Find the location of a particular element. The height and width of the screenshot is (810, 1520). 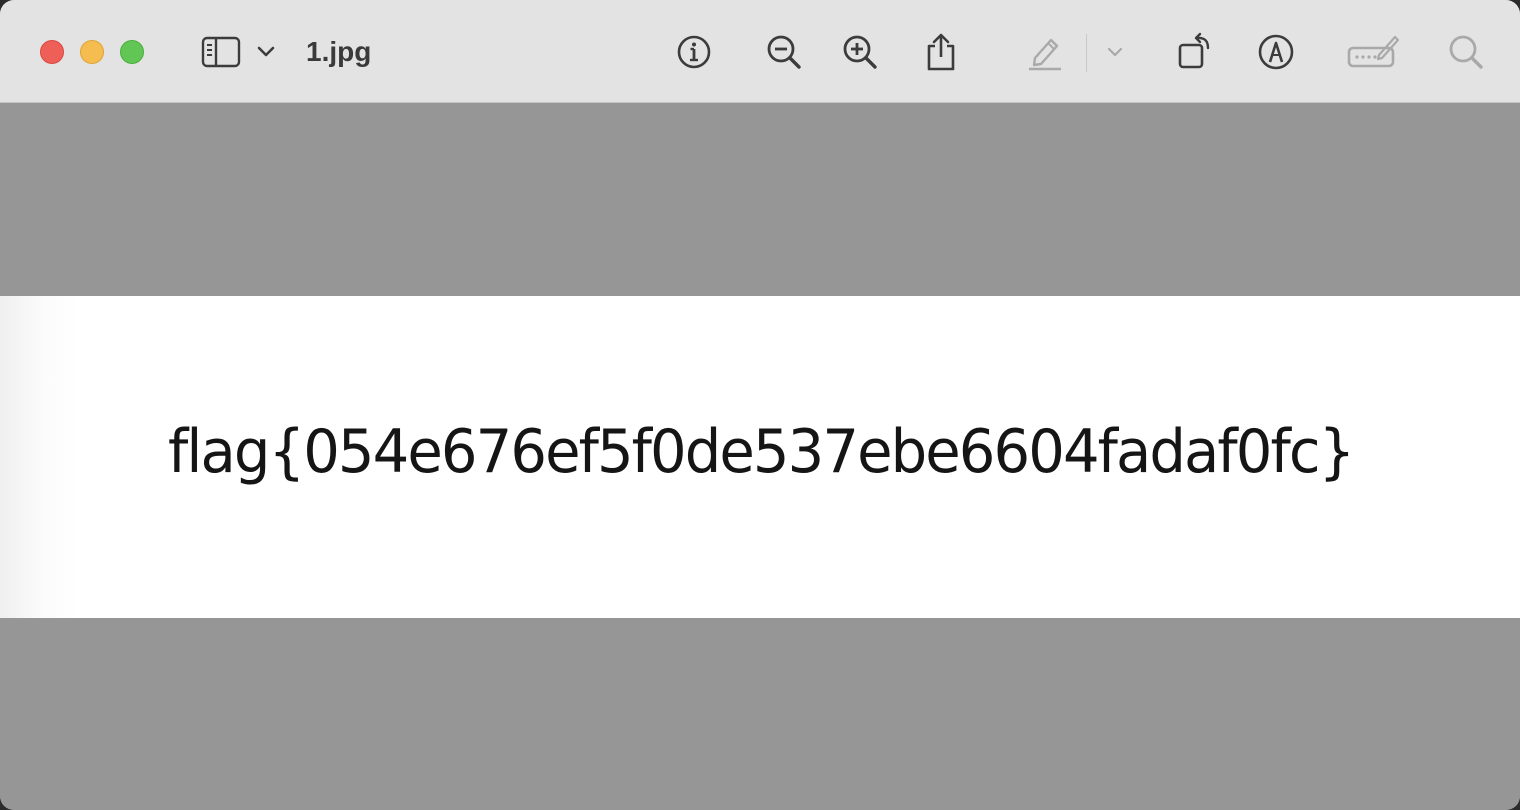

search-icon is located at coordinates (1466, 52).